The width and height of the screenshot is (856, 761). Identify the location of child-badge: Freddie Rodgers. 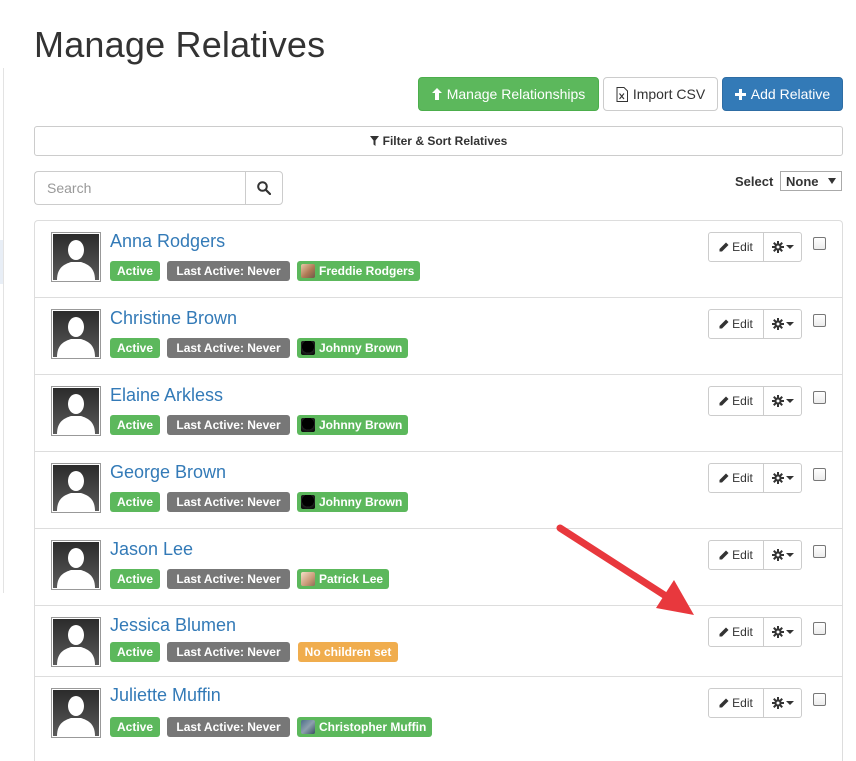
(359, 271).